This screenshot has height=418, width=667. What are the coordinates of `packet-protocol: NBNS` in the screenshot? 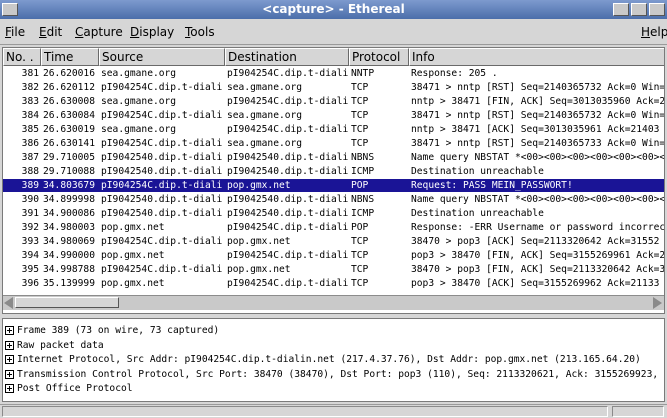 It's located at (363, 157).